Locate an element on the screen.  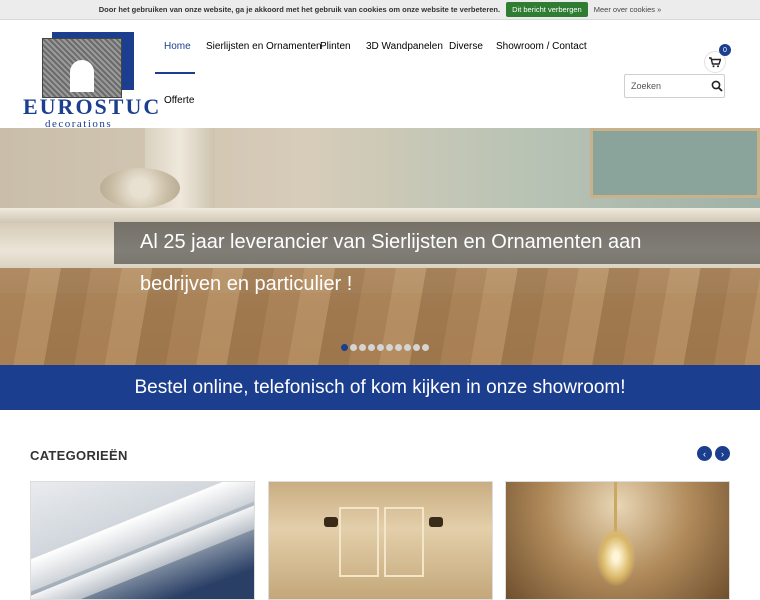
nav-item-plinten: Plinten is located at coordinates (335, 46).